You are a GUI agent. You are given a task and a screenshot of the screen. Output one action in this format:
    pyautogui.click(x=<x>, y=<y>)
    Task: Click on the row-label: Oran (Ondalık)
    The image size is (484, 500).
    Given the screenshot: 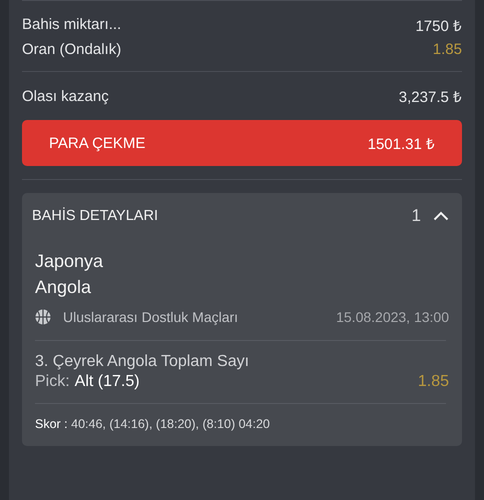 What is the action you would take?
    pyautogui.click(x=72, y=49)
    